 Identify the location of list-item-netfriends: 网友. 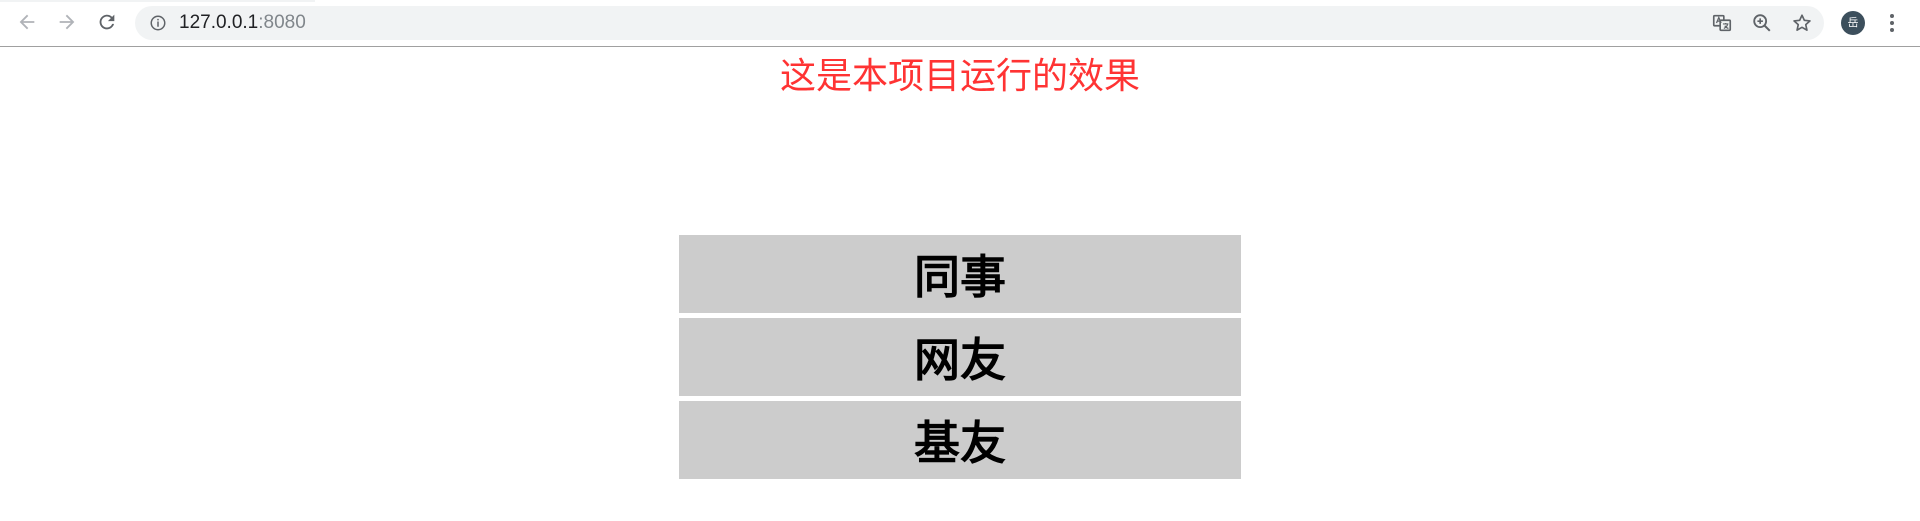
(960, 357).